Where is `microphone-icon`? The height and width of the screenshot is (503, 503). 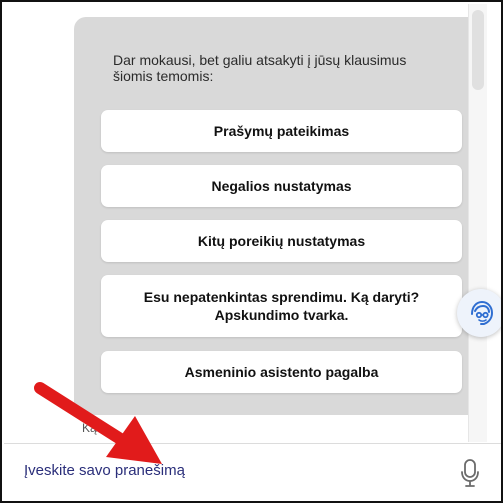
microphone-icon is located at coordinates (470, 473).